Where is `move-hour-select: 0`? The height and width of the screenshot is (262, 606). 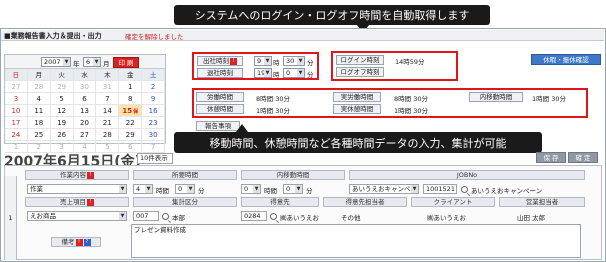
move-hour-select: 0 is located at coordinates (251, 189).